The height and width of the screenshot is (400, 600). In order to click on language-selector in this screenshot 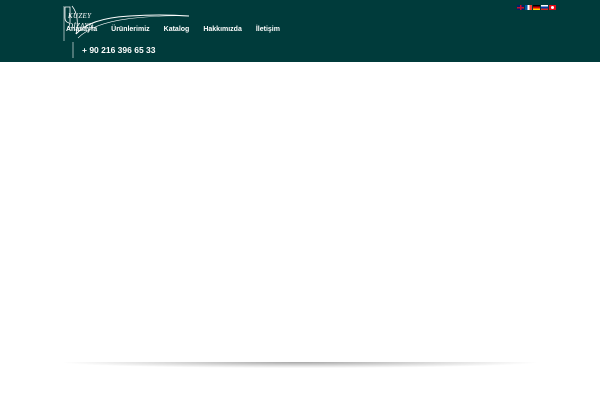, I will do `click(536, 7)`.